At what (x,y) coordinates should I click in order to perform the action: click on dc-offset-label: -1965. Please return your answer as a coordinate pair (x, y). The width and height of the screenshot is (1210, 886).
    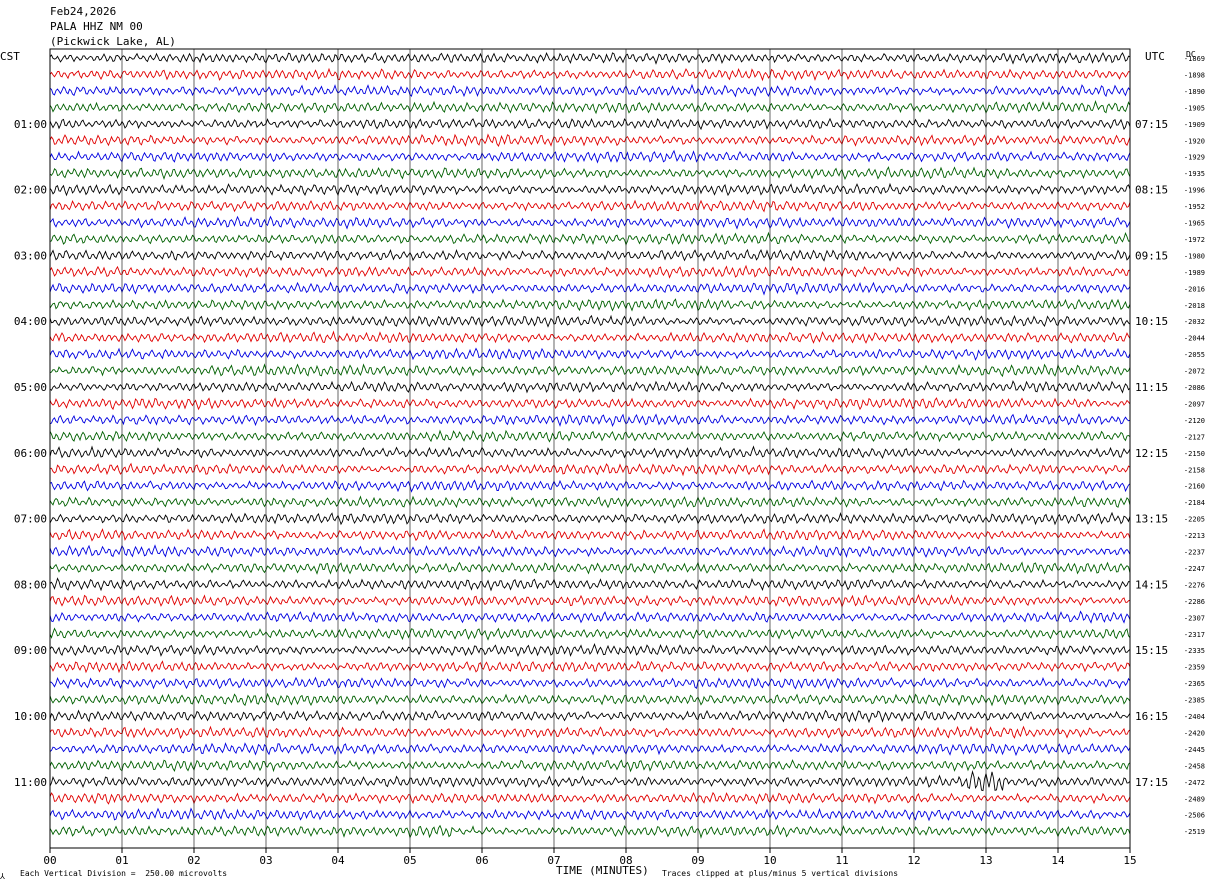
    Looking at the image, I should click on (1194, 224).